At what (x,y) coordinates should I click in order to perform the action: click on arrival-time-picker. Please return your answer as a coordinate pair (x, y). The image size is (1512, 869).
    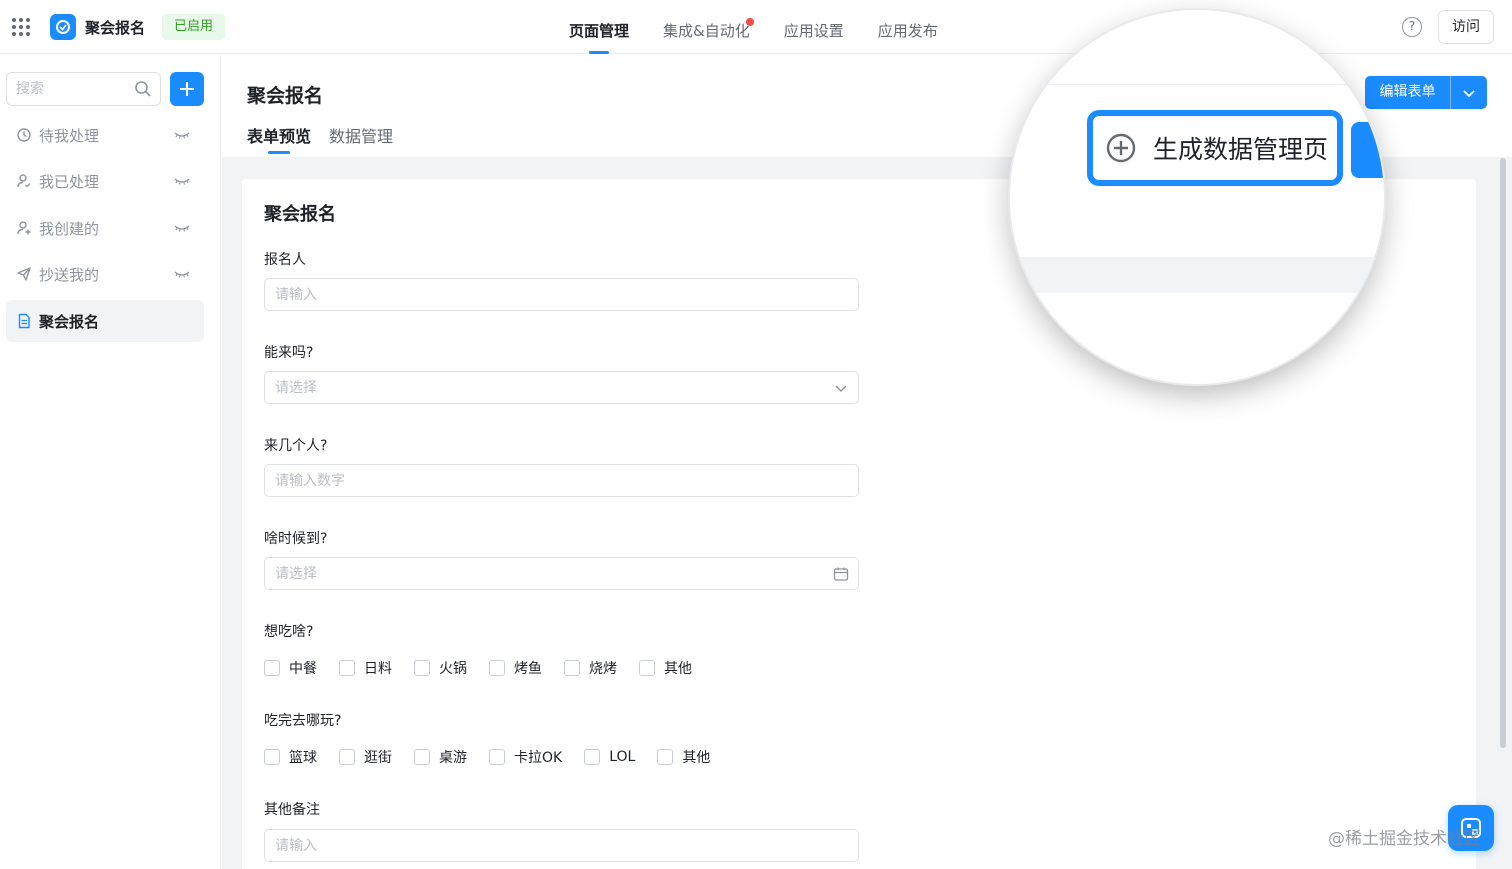
    Looking at the image, I should click on (561, 573).